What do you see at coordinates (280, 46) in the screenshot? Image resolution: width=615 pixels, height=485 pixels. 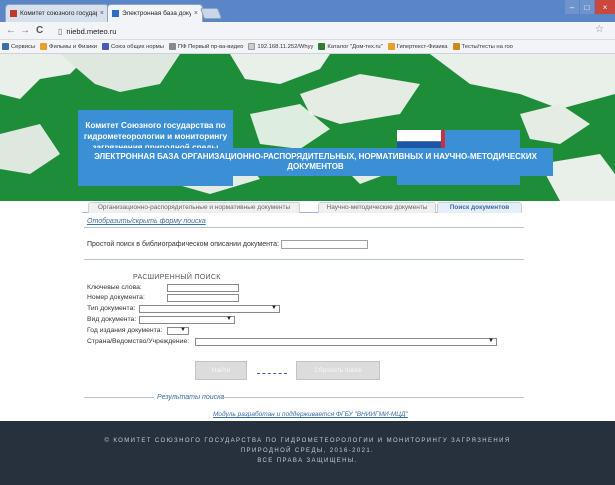 I see `bookmark-item: 192.168.11.252/Whyy` at bounding box center [280, 46].